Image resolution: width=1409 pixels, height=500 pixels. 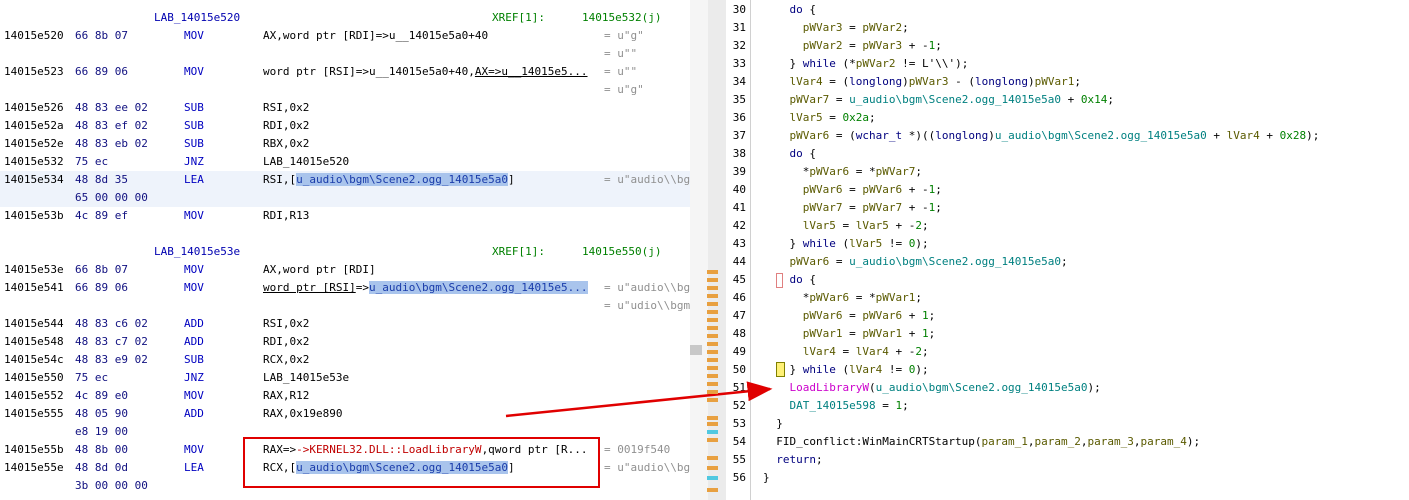 What do you see at coordinates (1067, 208) in the screenshot?
I see `decompiler-line: 41 pWVar7 = pWVar7 + -1;` at bounding box center [1067, 208].